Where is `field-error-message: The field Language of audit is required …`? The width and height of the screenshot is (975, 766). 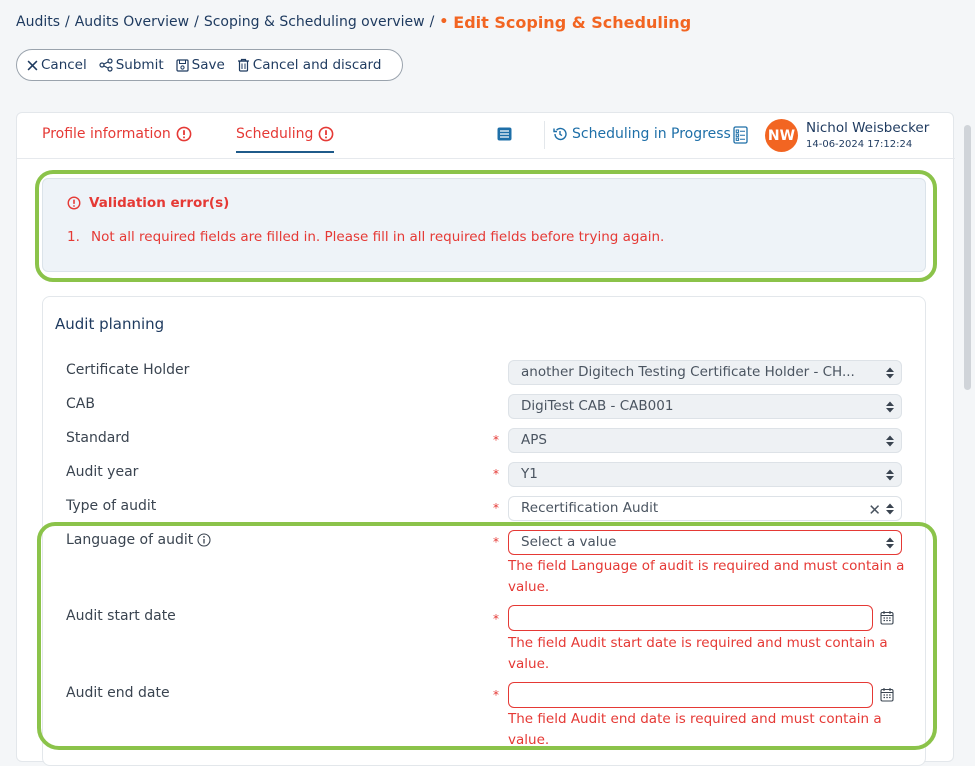 field-error-message: The field Language of audit is required … is located at coordinates (708, 577).